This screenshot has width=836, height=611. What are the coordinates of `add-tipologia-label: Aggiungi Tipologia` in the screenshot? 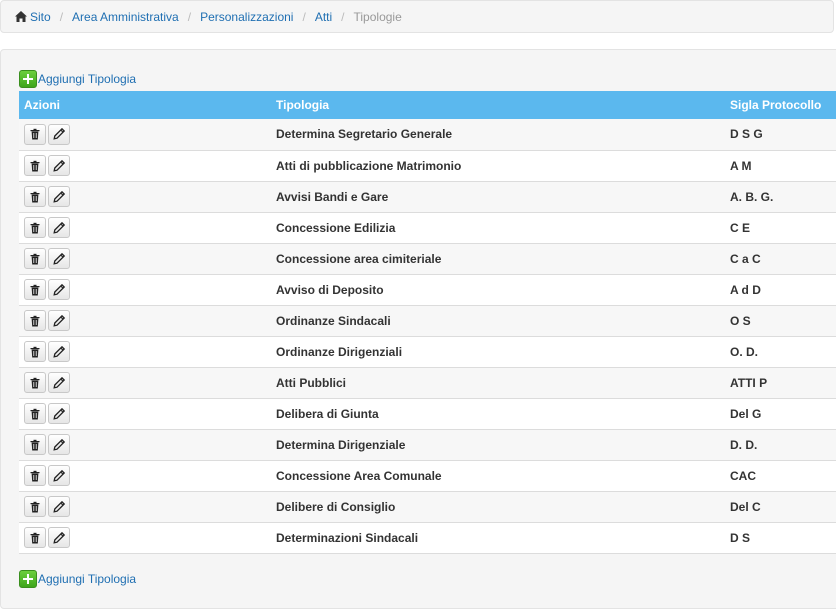 It's located at (87, 79).